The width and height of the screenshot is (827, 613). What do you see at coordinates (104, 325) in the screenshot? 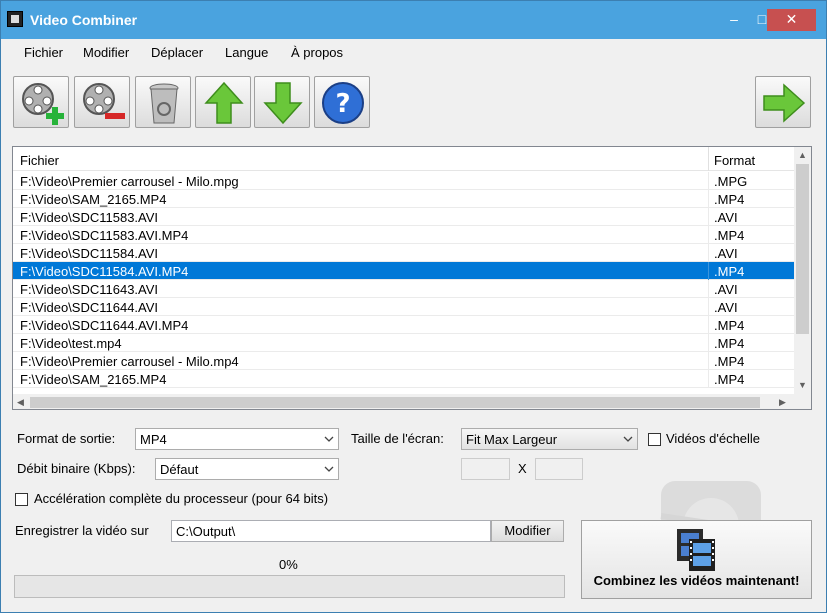
I see `file-path-cell: F:\Video\SDC11644.AVI.MP4` at bounding box center [104, 325].